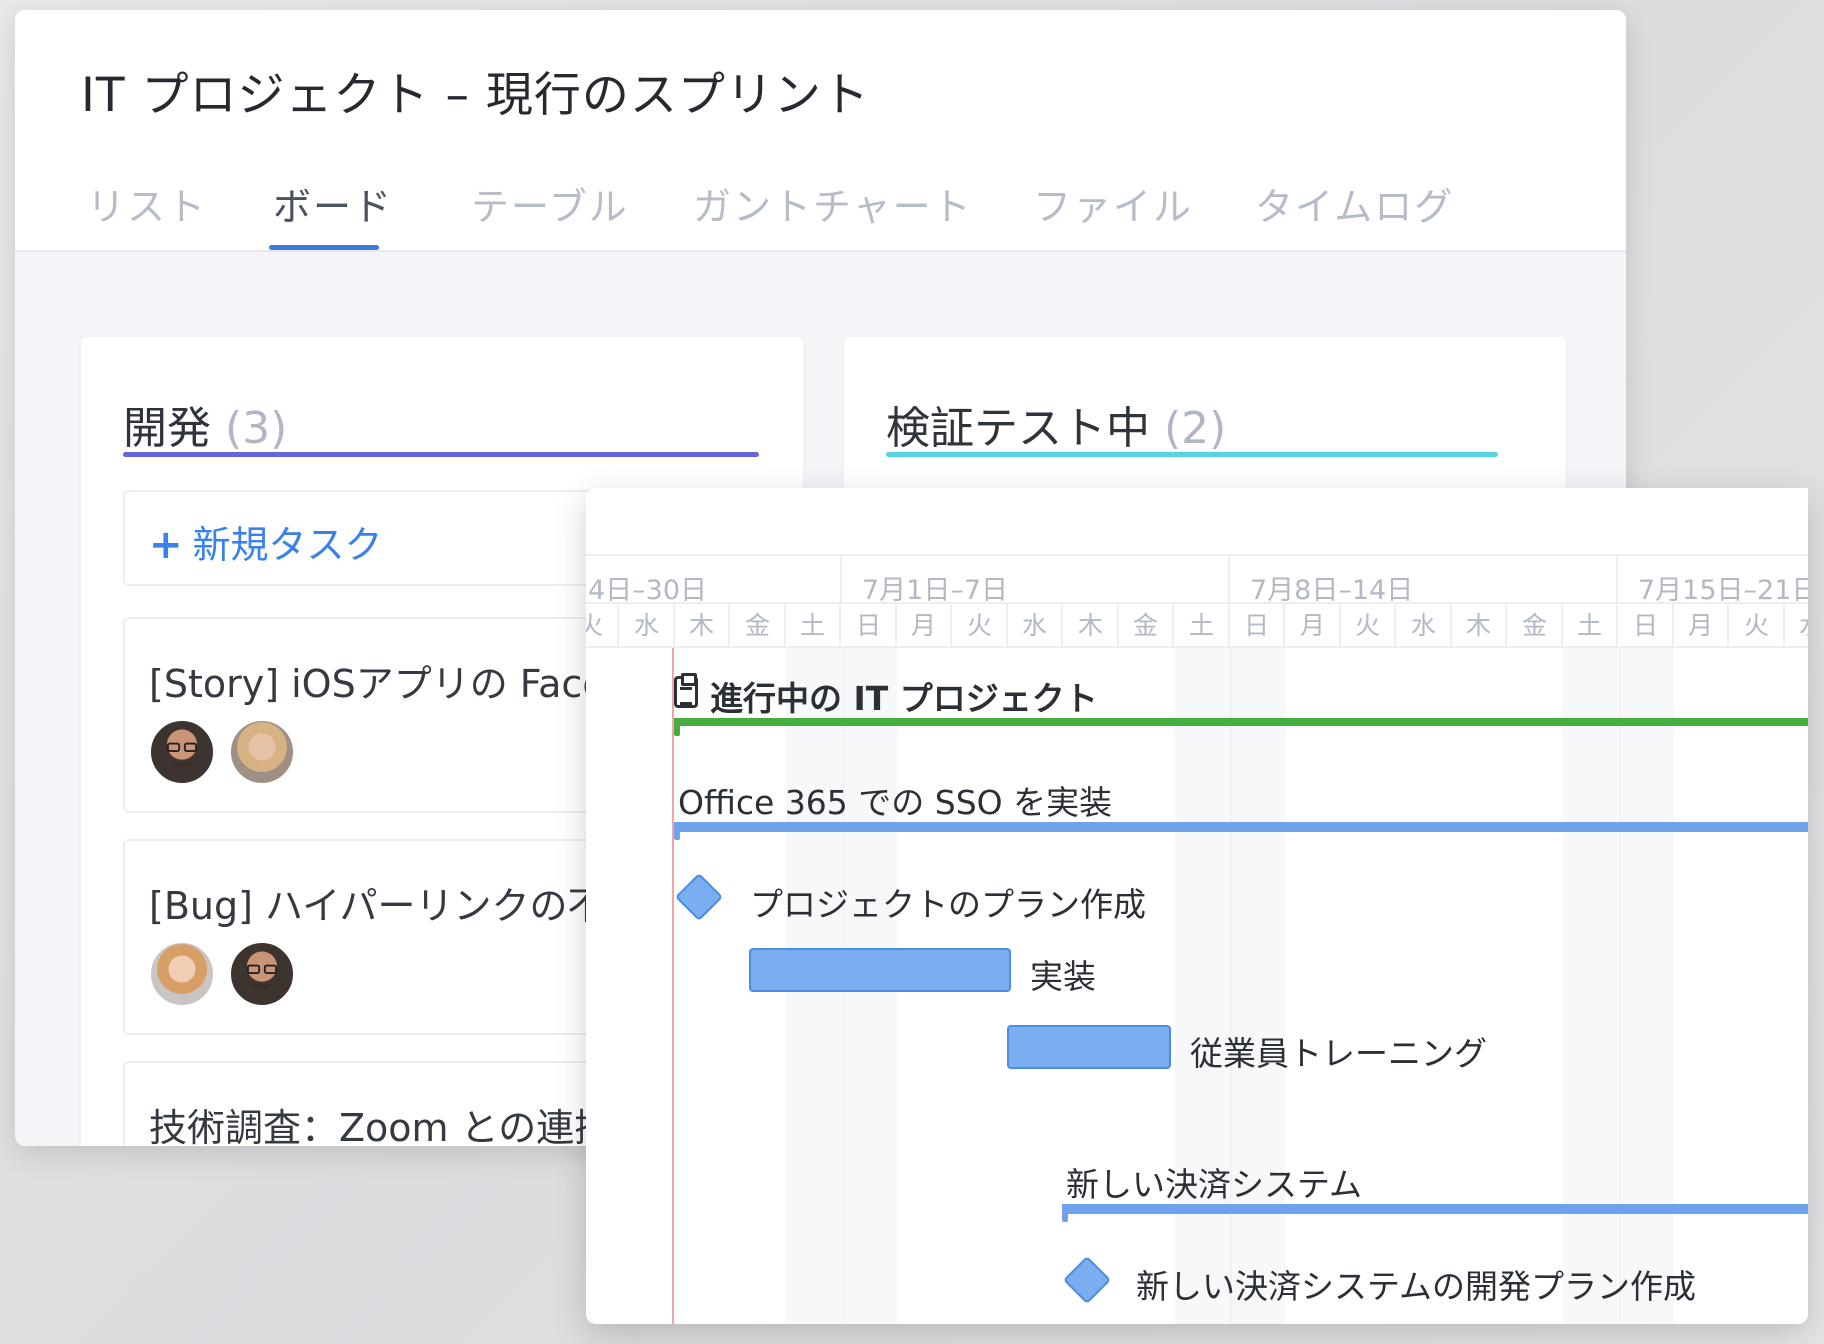  I want to click on milestone-label: 新しい決済システムの開発プラン作成, so click(1416, 1284).